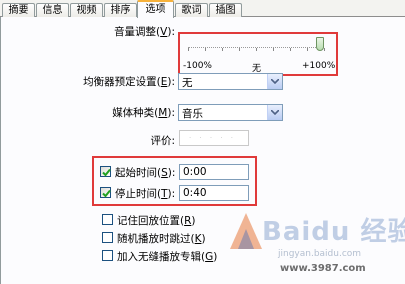 This screenshot has width=405, height=284. What do you see at coordinates (145, 194) in the screenshot?
I see `stop-time-label: 停止时间(T):` at bounding box center [145, 194].